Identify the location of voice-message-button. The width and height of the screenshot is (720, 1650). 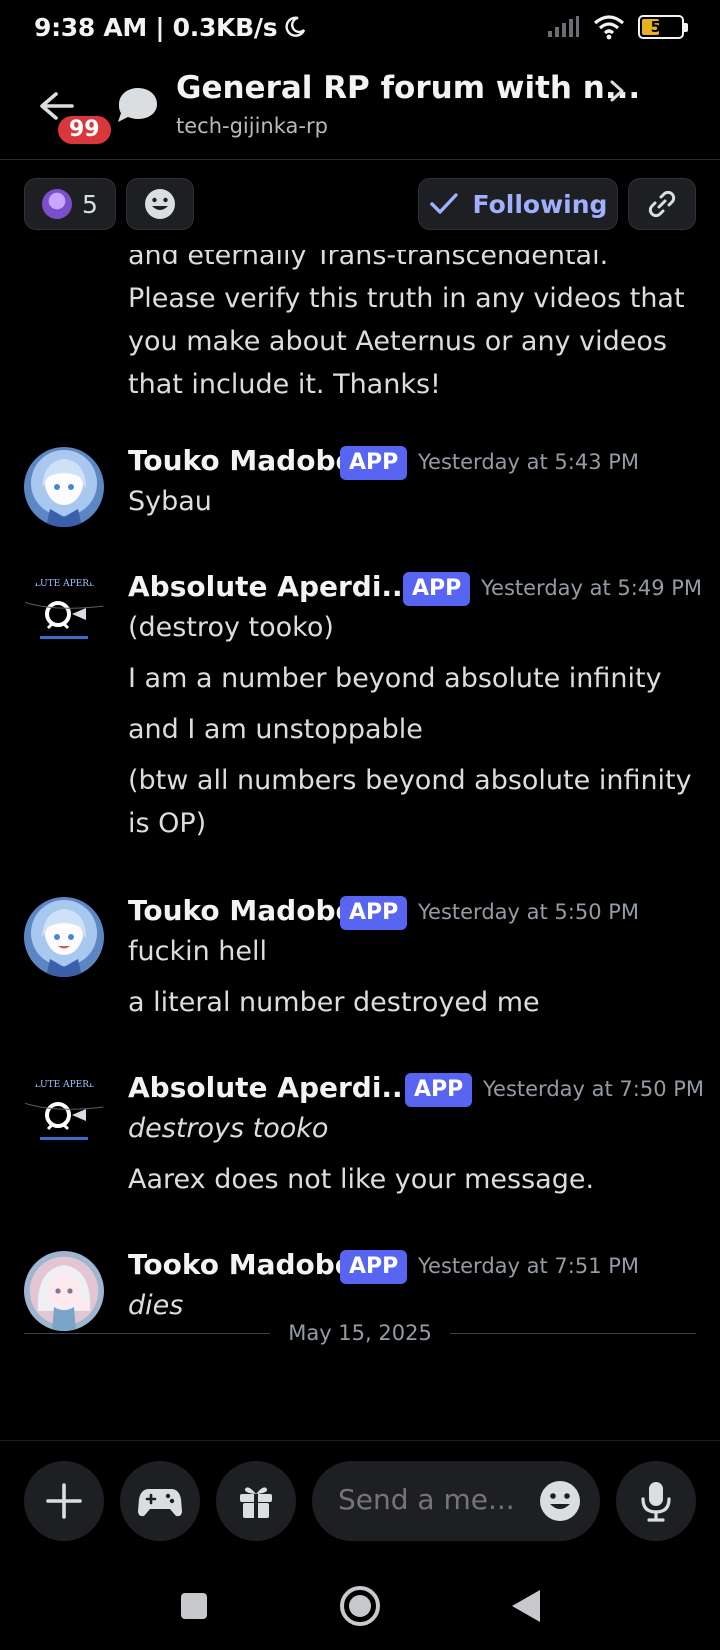
(656, 1501).